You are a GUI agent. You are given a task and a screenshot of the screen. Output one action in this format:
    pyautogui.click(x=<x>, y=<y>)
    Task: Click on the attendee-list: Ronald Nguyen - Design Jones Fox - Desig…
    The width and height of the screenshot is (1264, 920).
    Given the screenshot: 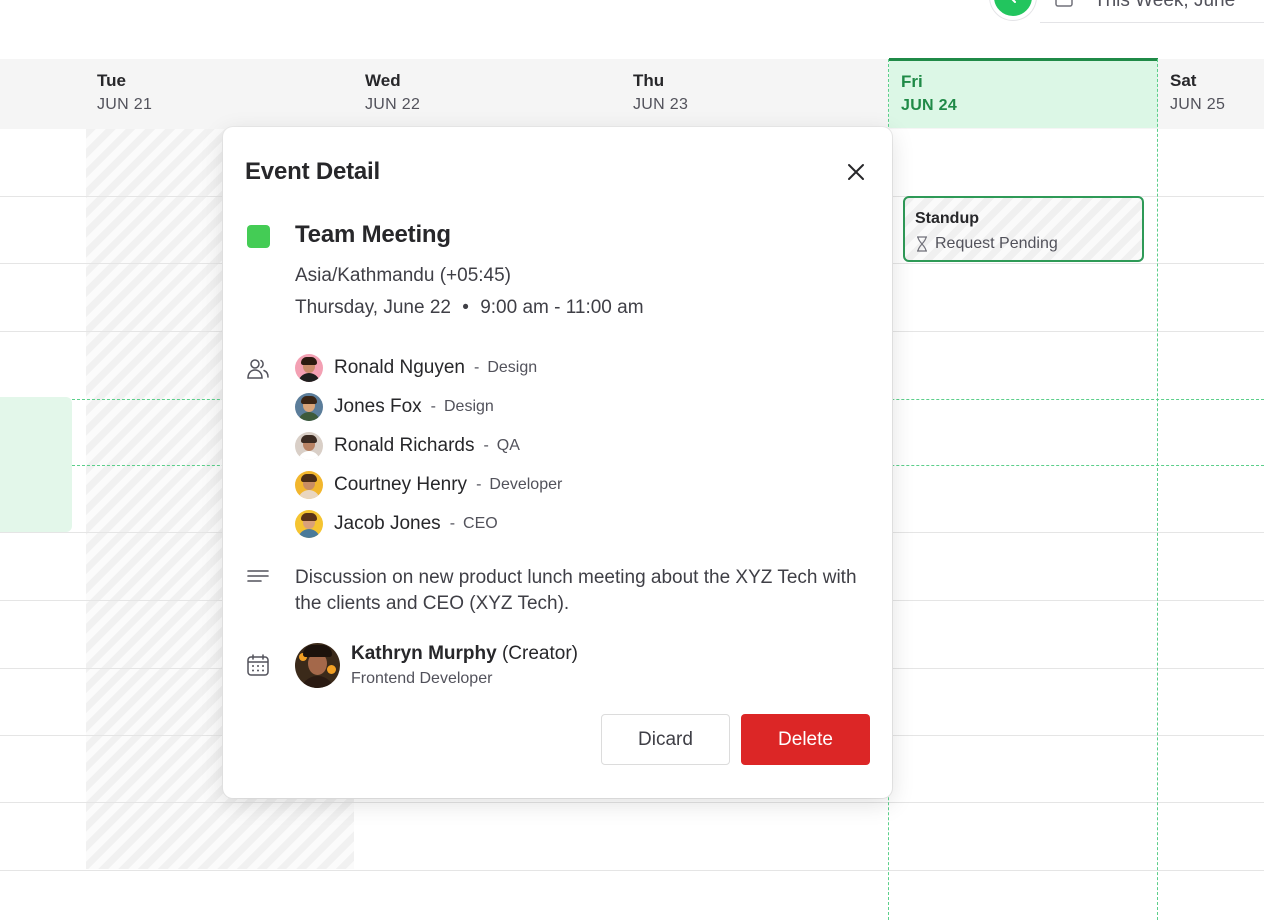 What is the action you would take?
    pyautogui.click(x=428, y=451)
    